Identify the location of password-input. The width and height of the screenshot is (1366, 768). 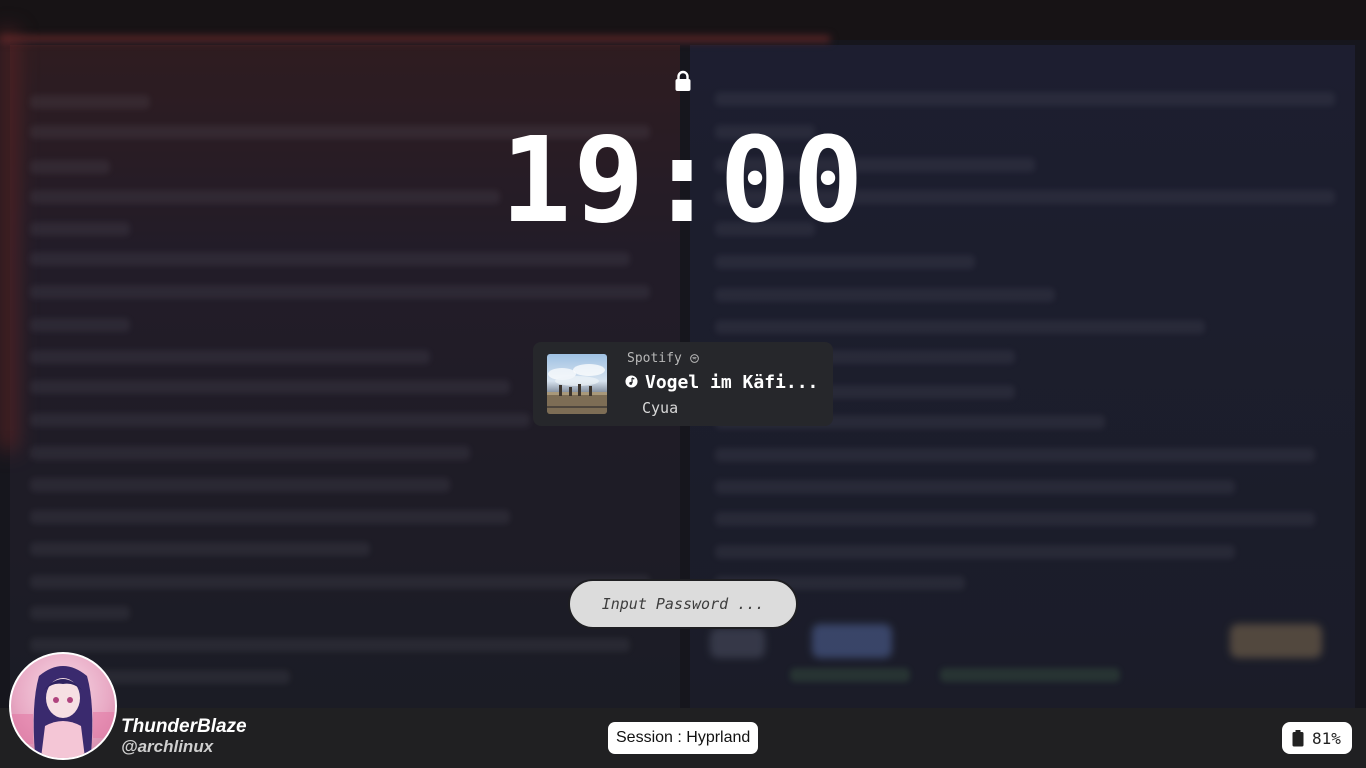
(683, 604).